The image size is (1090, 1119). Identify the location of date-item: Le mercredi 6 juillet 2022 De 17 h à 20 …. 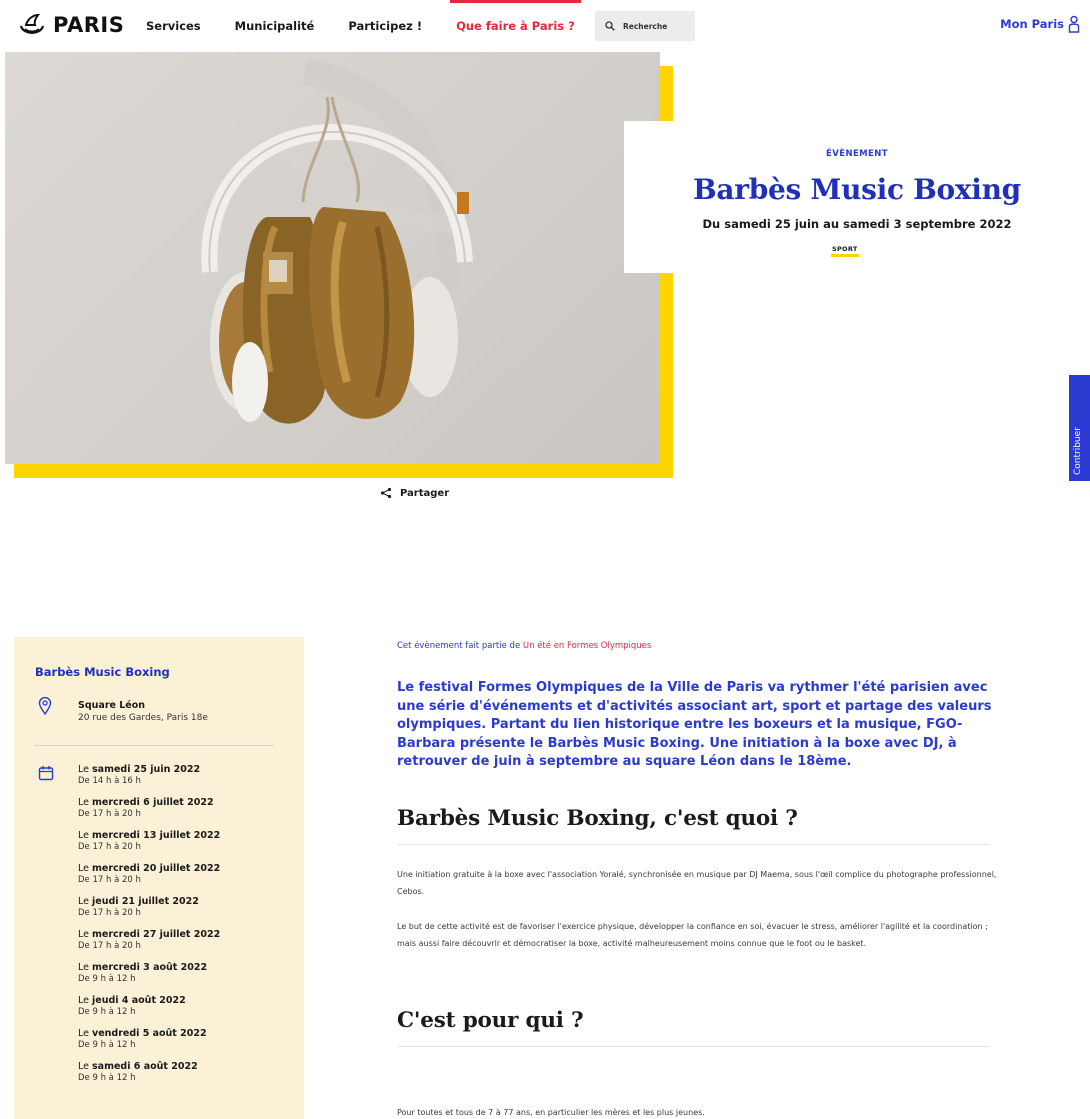
(149, 813).